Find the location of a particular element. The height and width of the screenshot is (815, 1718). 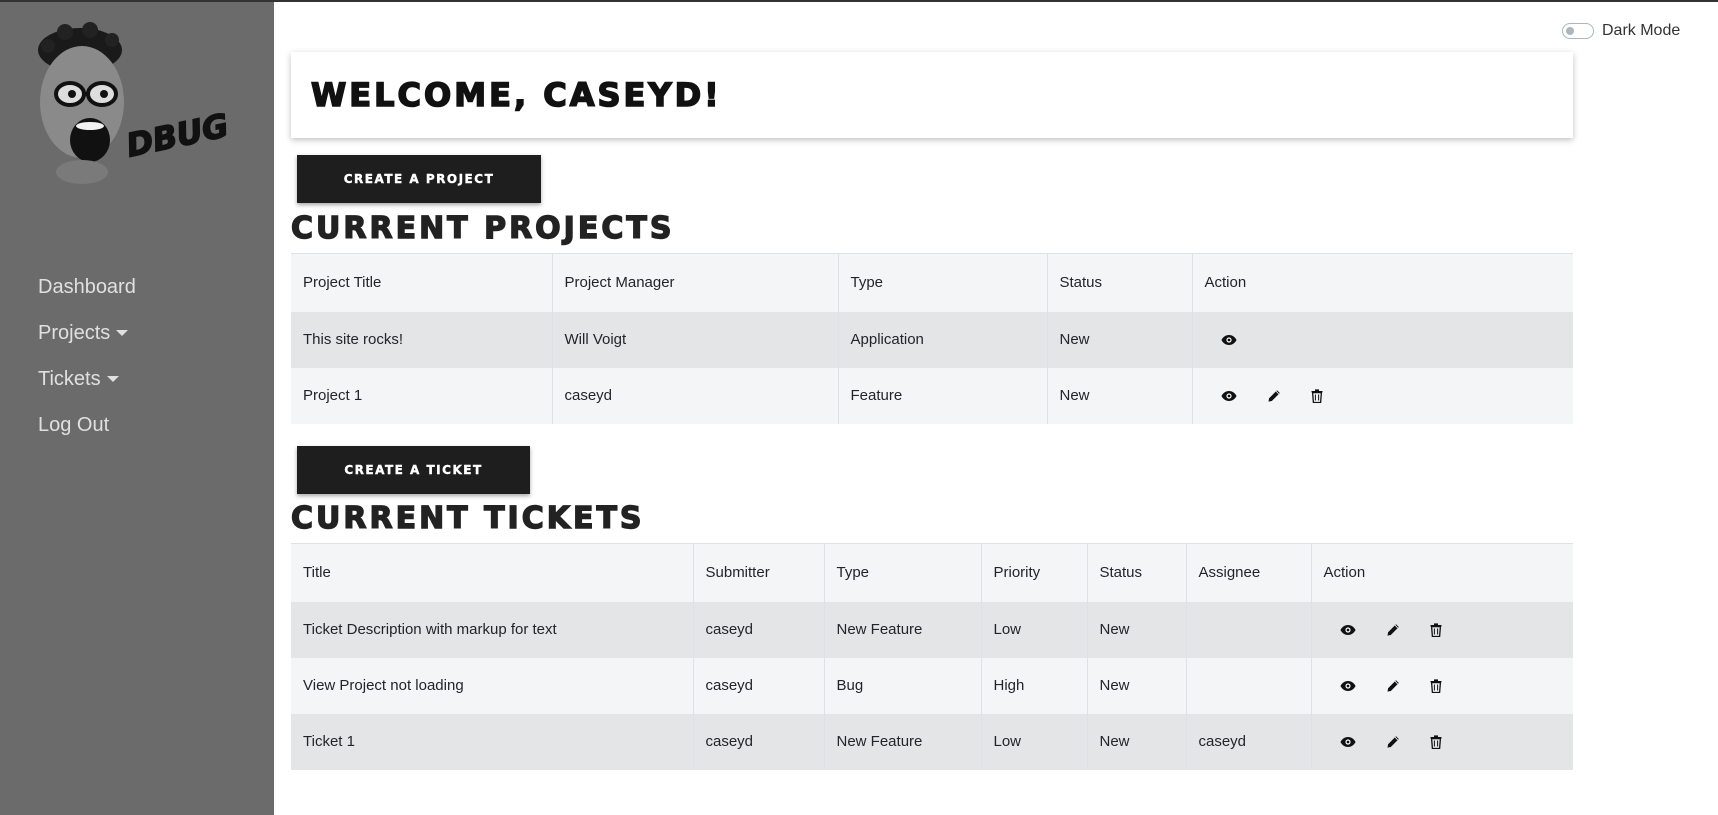

table-row: Project 1 caseyd Feature New is located at coordinates (932, 395).